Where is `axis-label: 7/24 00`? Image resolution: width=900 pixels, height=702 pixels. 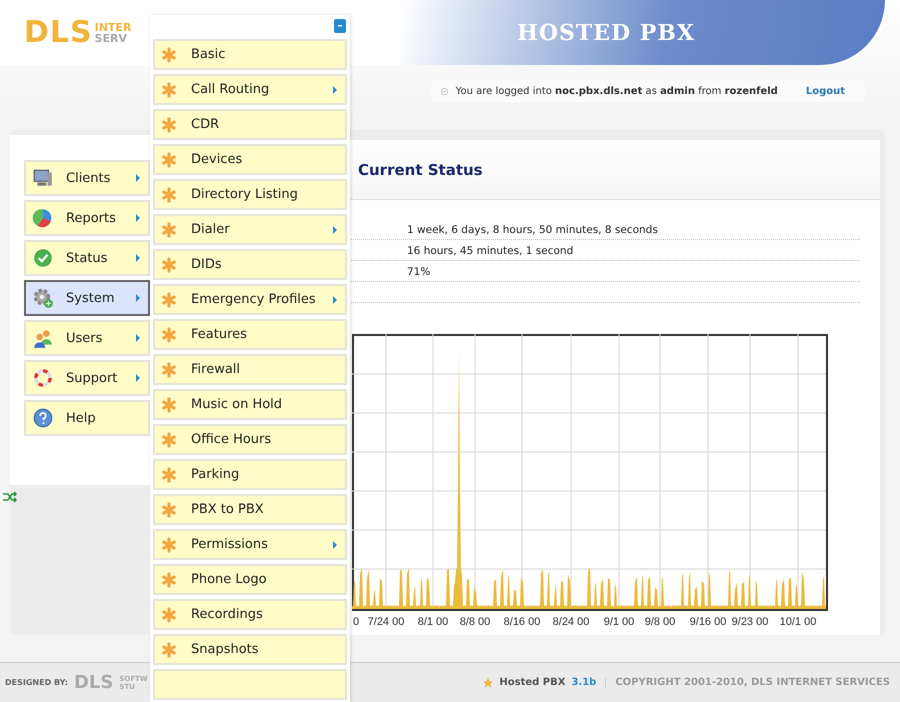
axis-label: 7/24 00 is located at coordinates (386, 622).